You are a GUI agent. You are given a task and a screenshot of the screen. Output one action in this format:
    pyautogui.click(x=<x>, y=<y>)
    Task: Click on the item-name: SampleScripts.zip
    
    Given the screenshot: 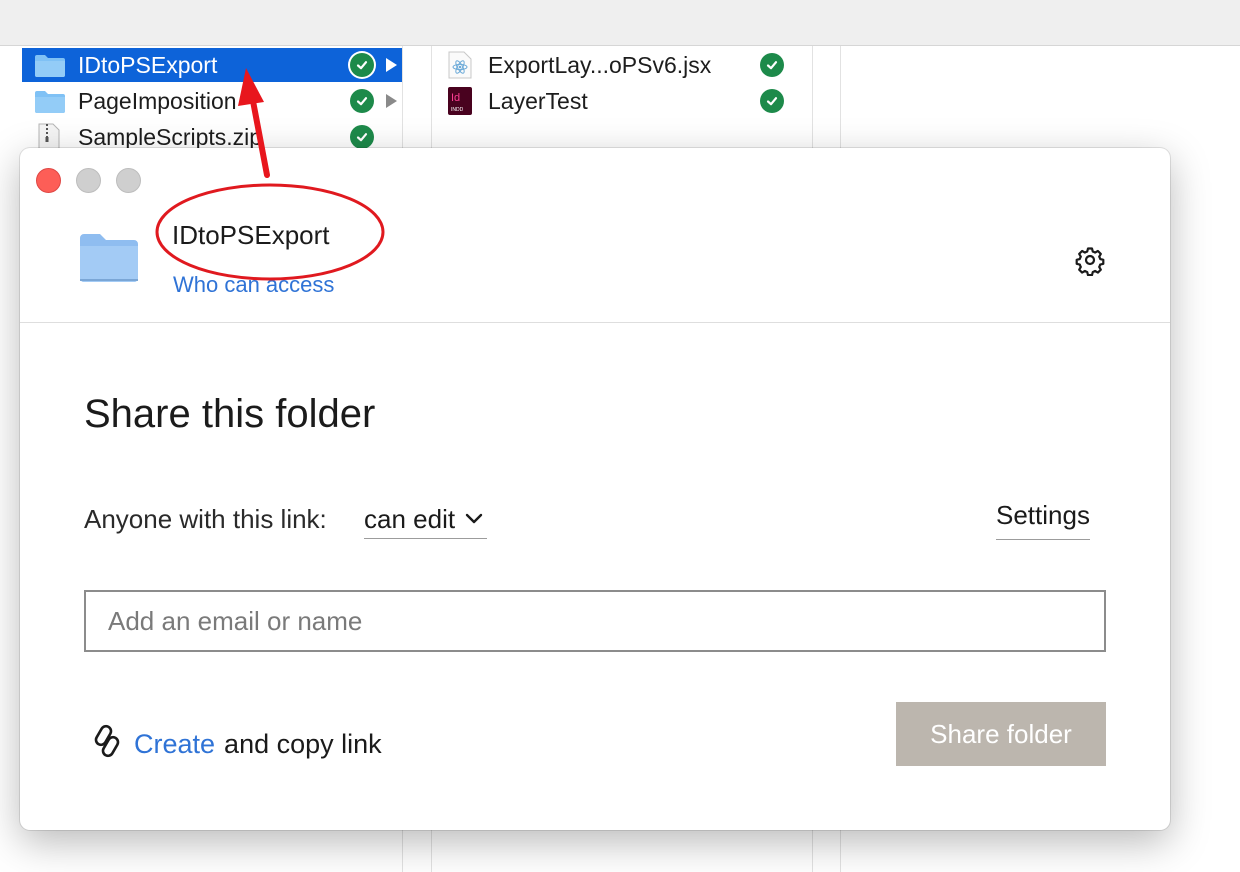 What is the action you would take?
    pyautogui.click(x=170, y=137)
    